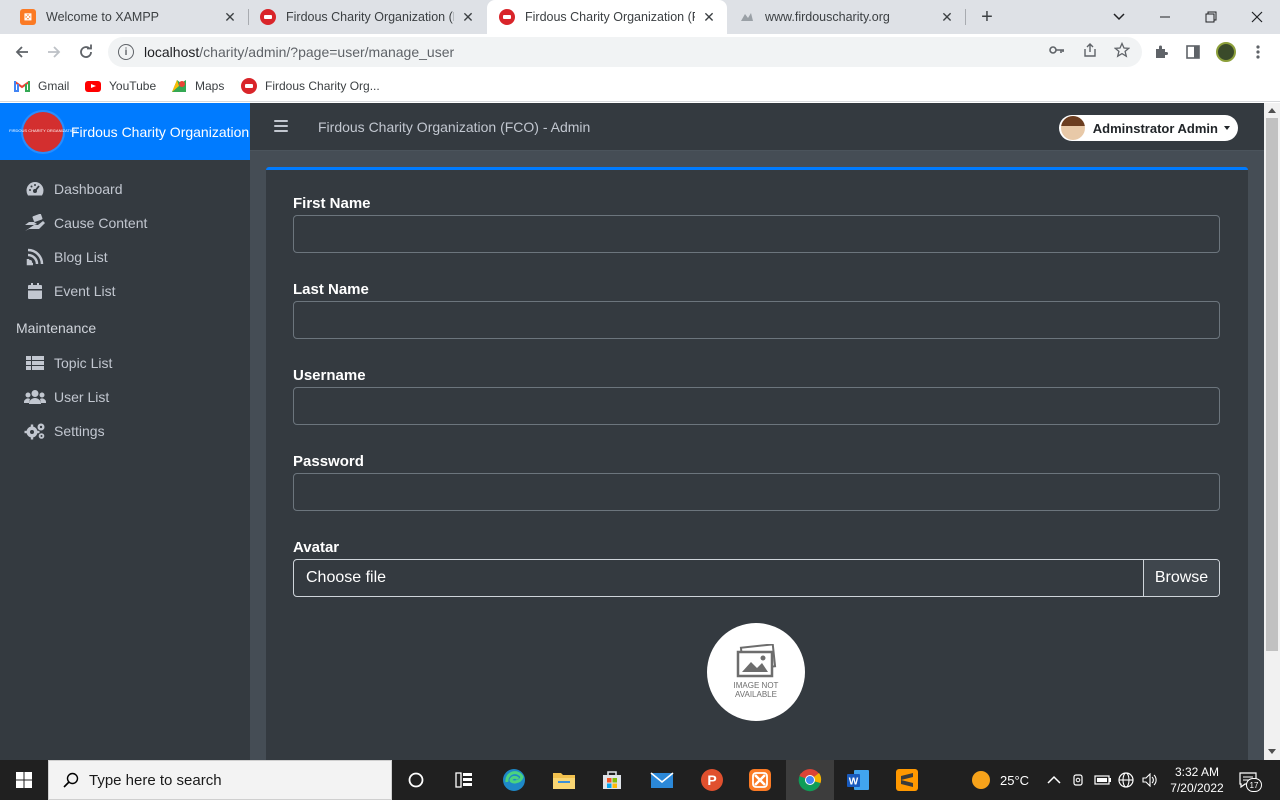 The width and height of the screenshot is (1280, 800). I want to click on menu-kebab-icon, so click(1258, 52).